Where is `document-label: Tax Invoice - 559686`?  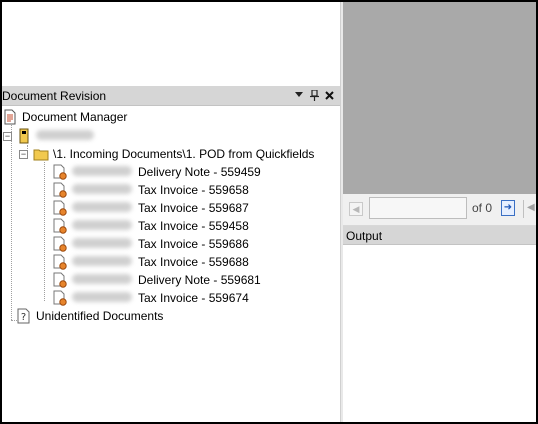 document-label: Tax Invoice - 559686 is located at coordinates (193, 244).